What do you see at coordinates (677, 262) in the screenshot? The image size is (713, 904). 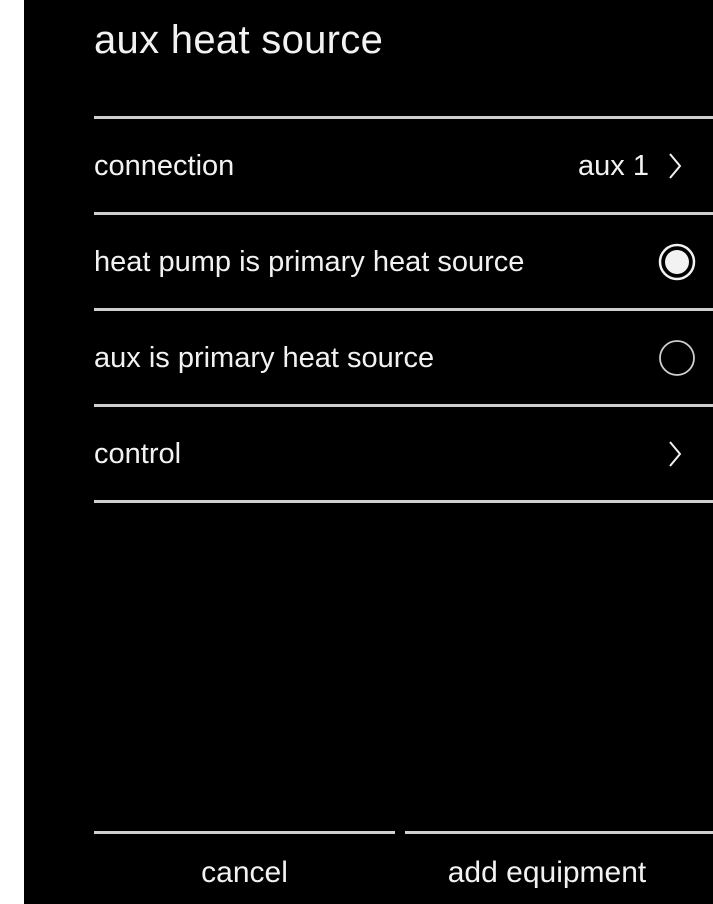 I see `radio-selected-icon` at bounding box center [677, 262].